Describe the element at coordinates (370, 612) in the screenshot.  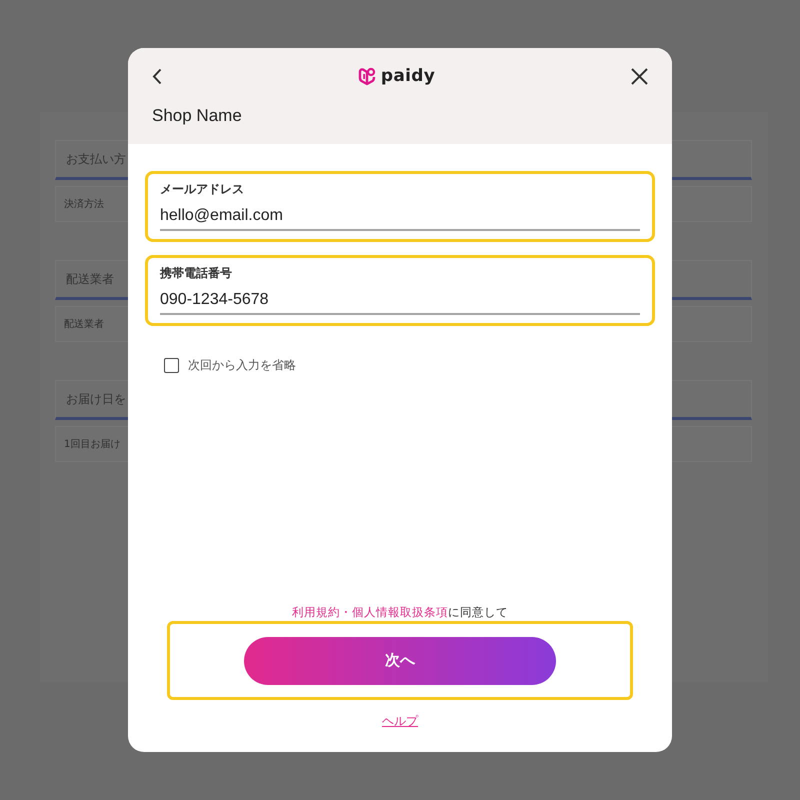
I see `terms-link: 利用規約・個人情報取扱条項` at that location.